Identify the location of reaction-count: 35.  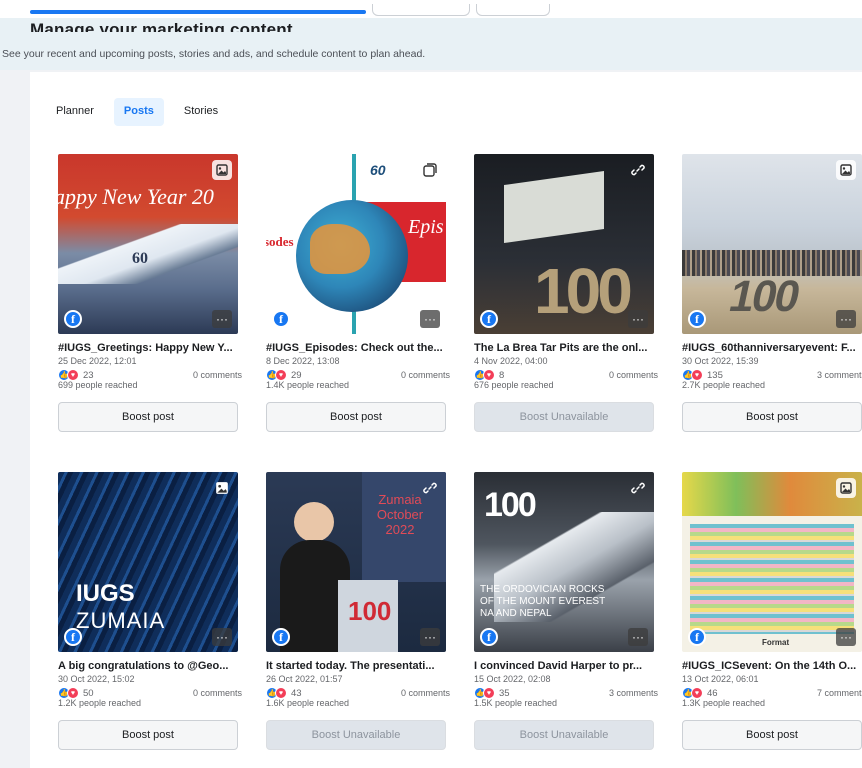
(504, 693).